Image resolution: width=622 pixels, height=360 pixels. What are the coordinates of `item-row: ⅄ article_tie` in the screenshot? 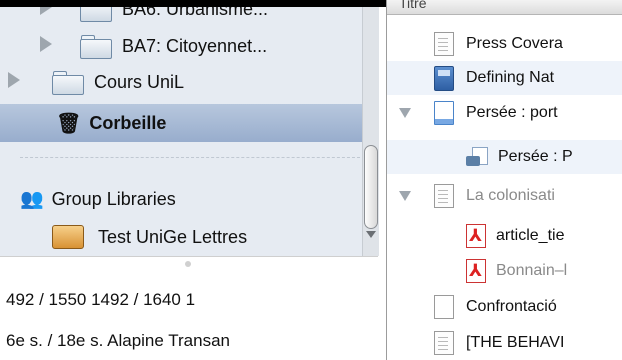 It's located at (504, 236).